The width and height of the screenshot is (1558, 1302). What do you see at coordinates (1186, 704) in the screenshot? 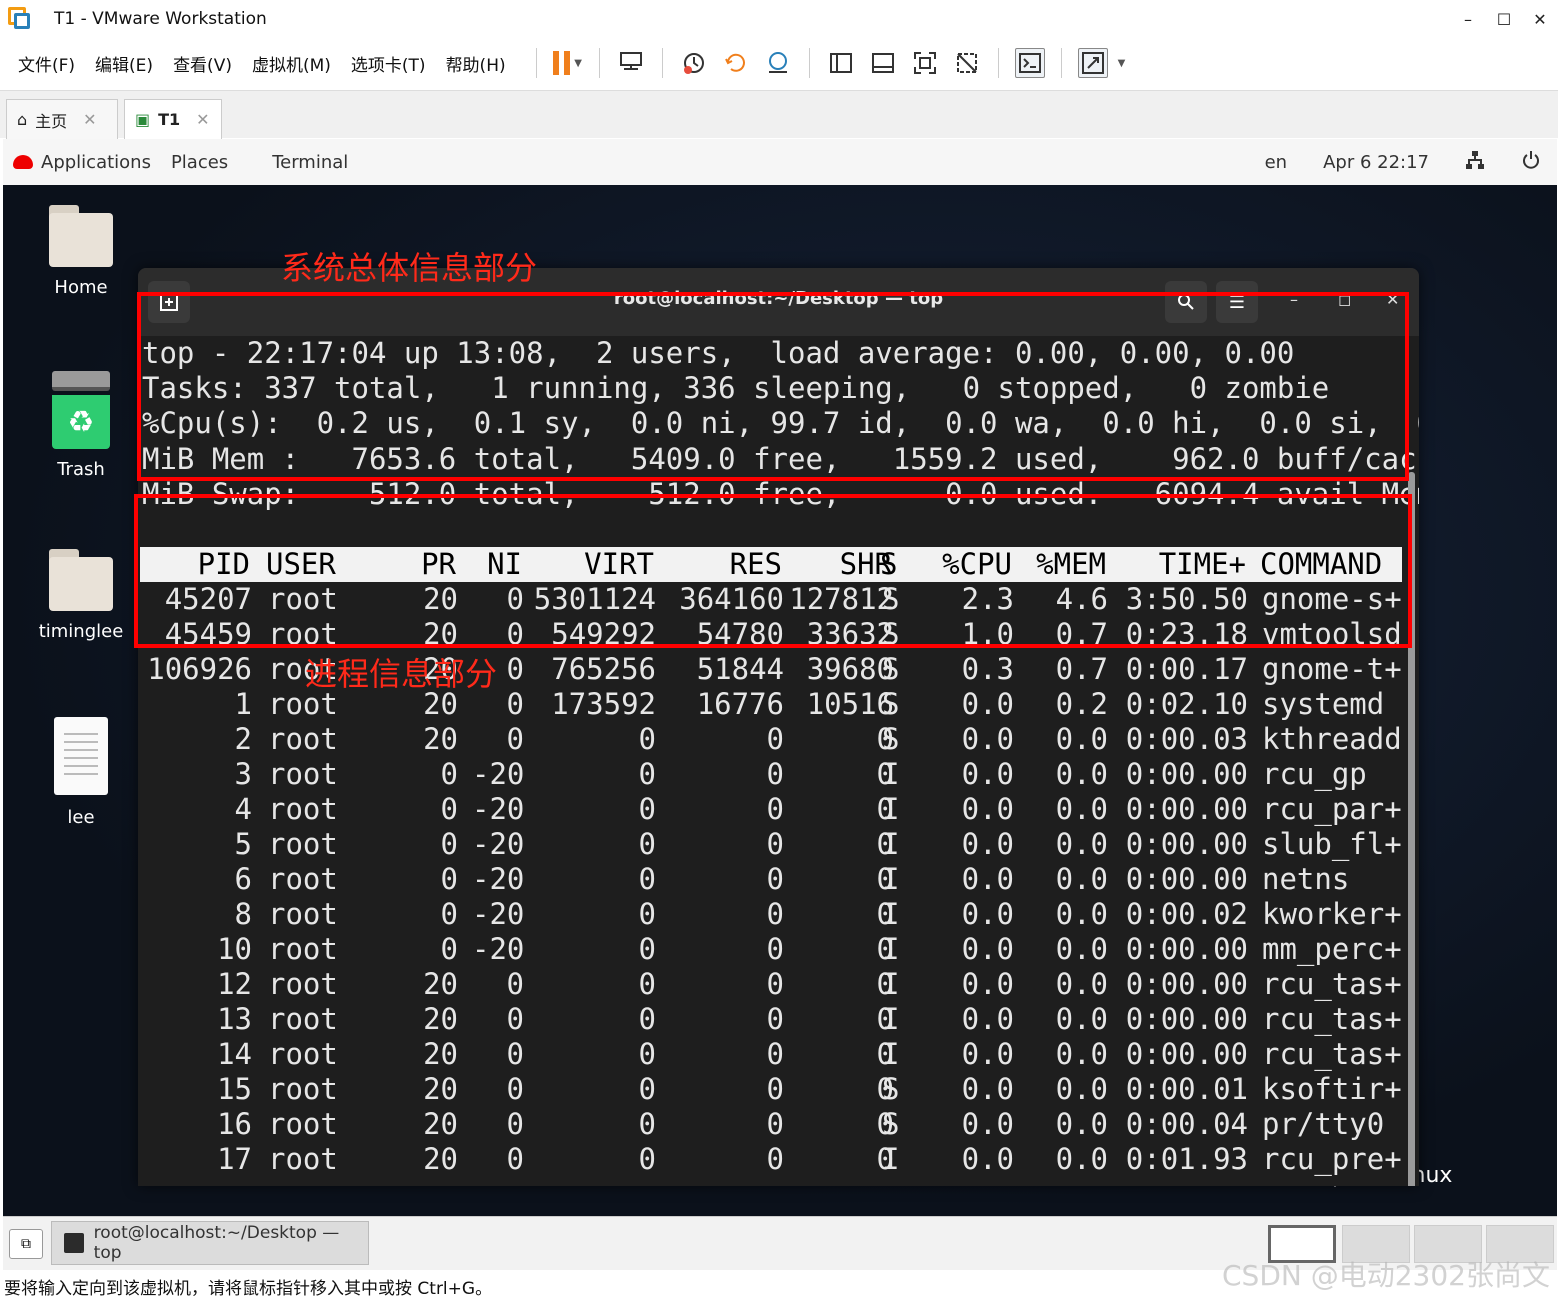
I see `process-cell: 0:02.10` at bounding box center [1186, 704].